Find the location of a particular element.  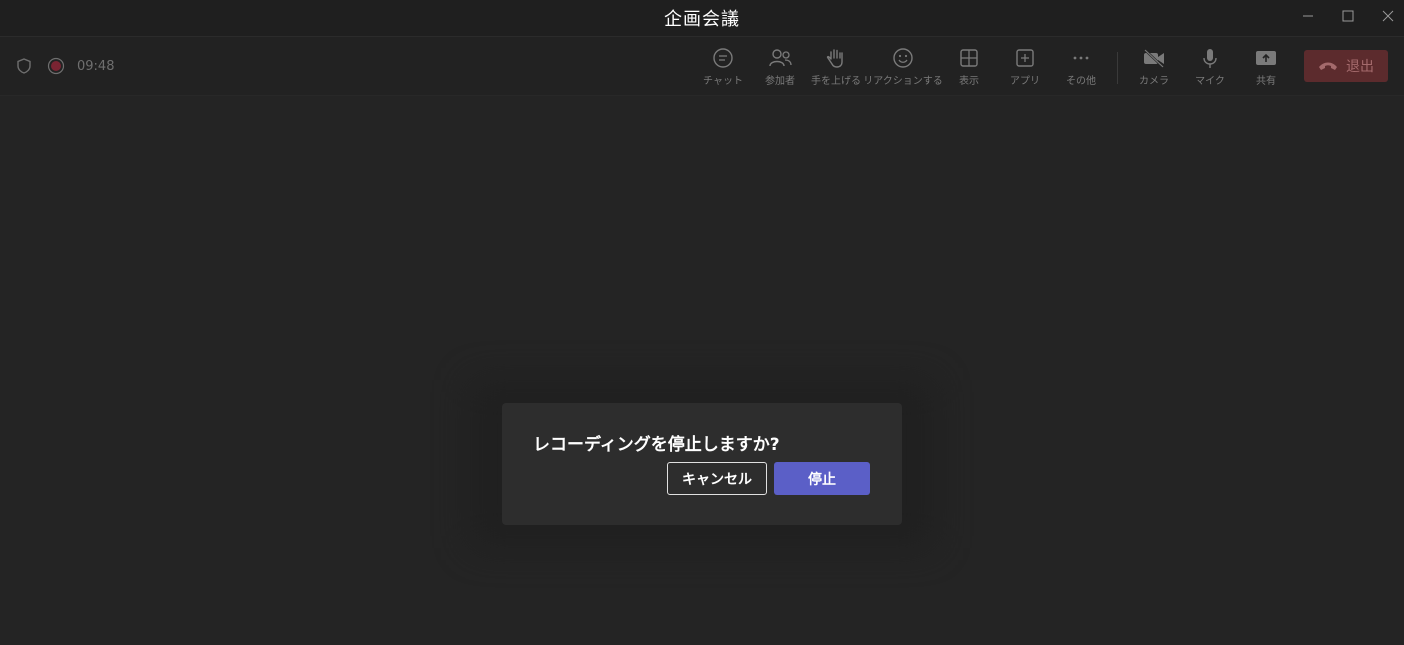

meeting-status: 09:48 is located at coordinates (64, 66).